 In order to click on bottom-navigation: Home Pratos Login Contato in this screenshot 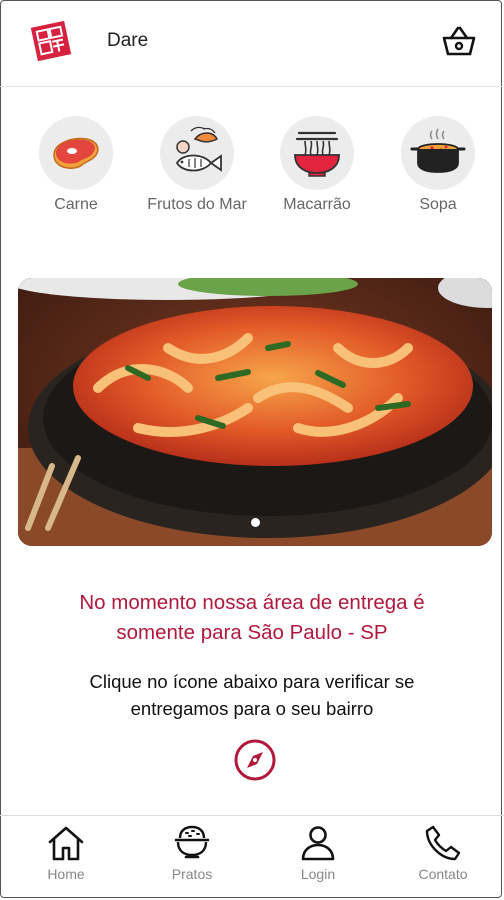, I will do `click(252, 857)`.